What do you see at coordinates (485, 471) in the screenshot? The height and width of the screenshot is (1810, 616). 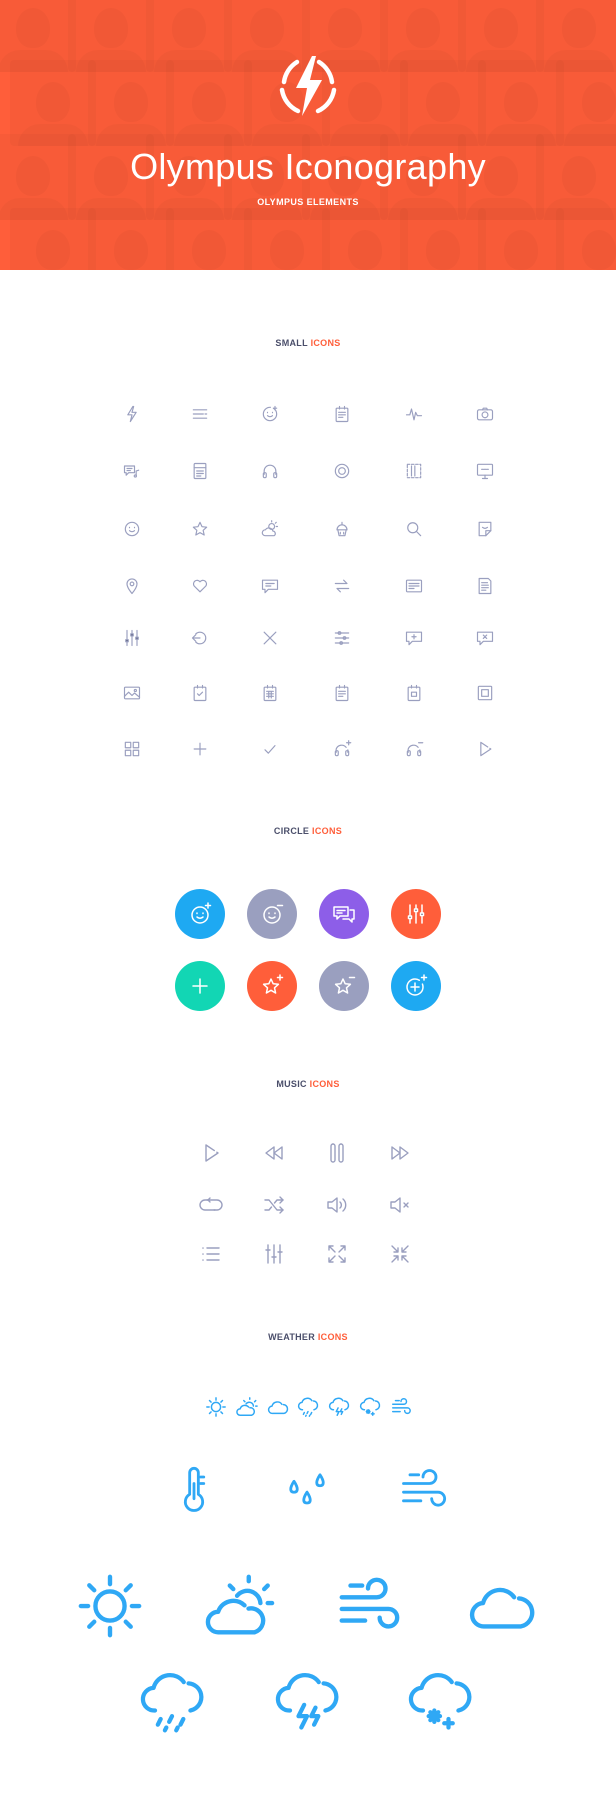 I see `monitor-icon` at bounding box center [485, 471].